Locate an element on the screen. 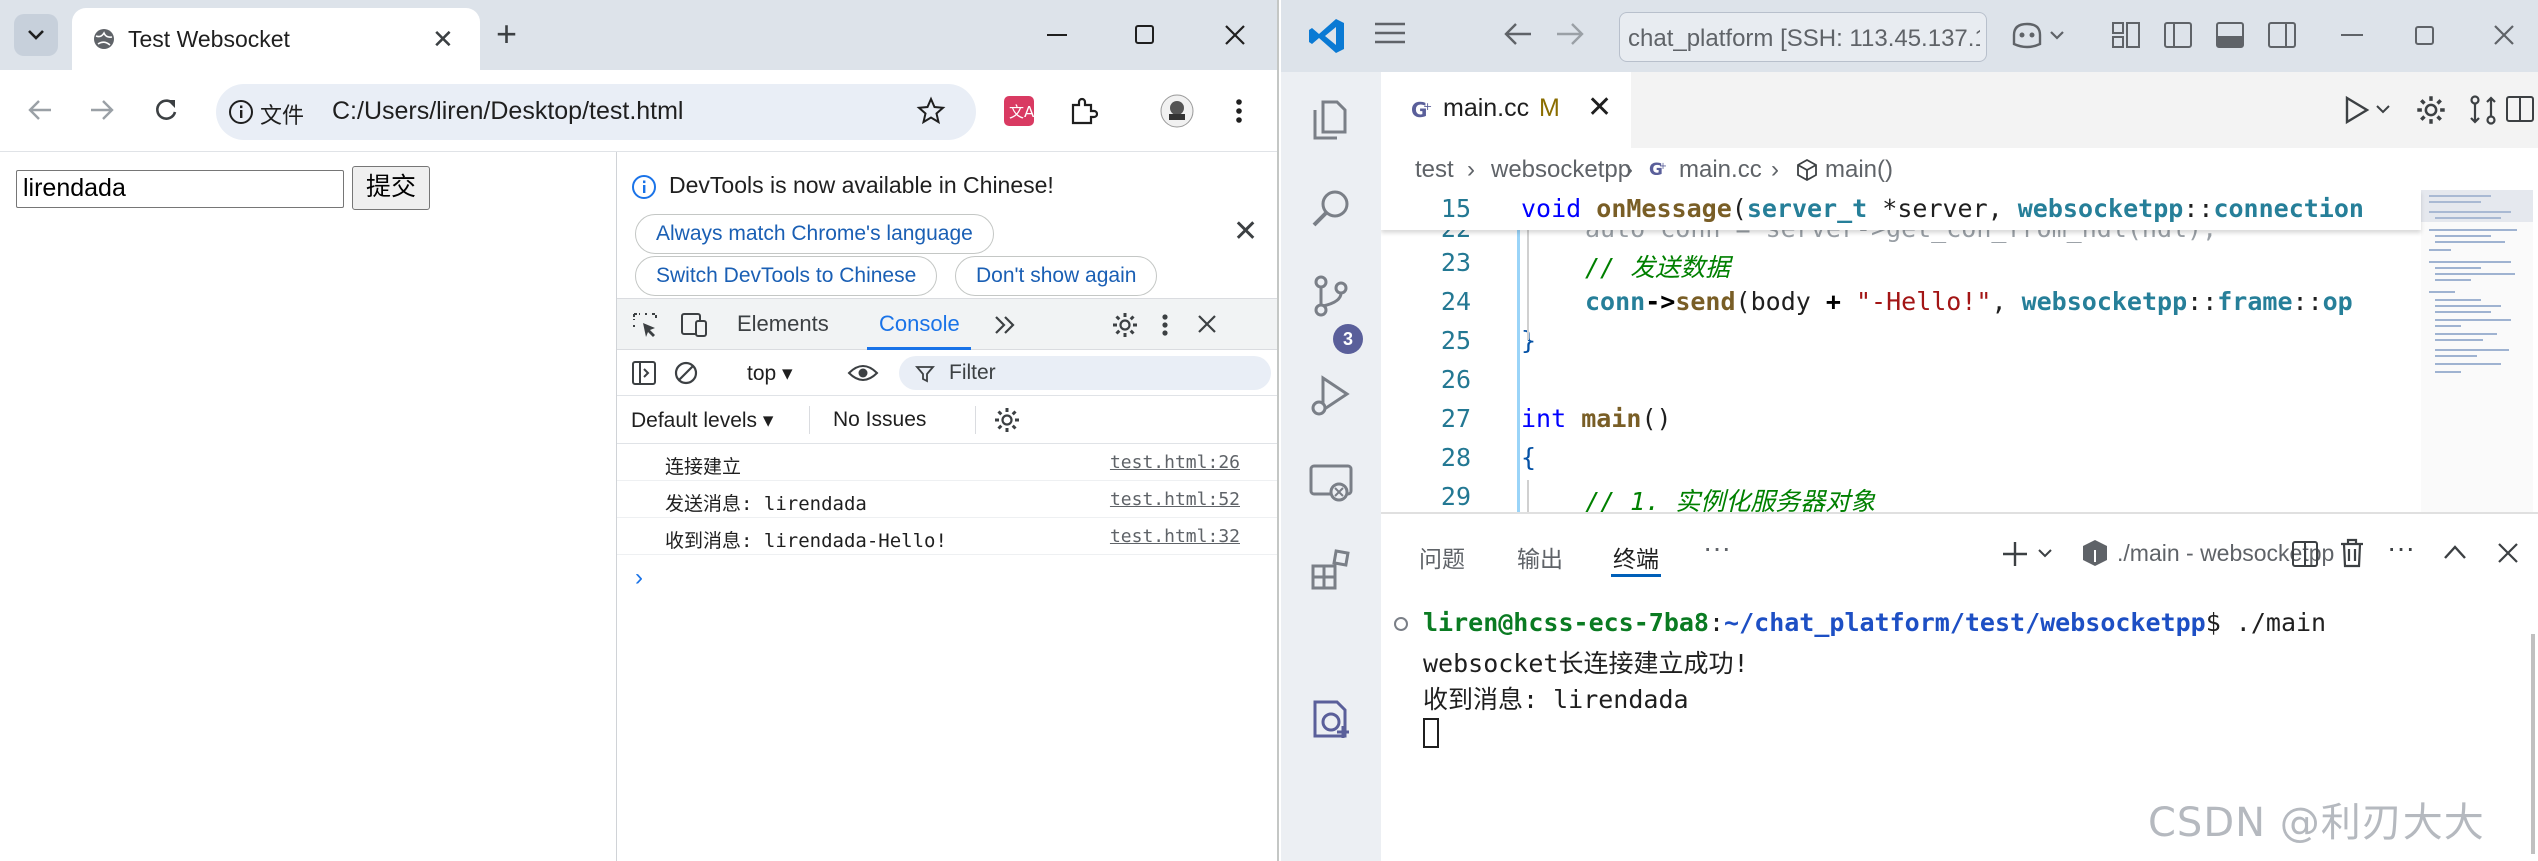 The image size is (2538, 861). minimap-preview is located at coordinates (2477, 281).